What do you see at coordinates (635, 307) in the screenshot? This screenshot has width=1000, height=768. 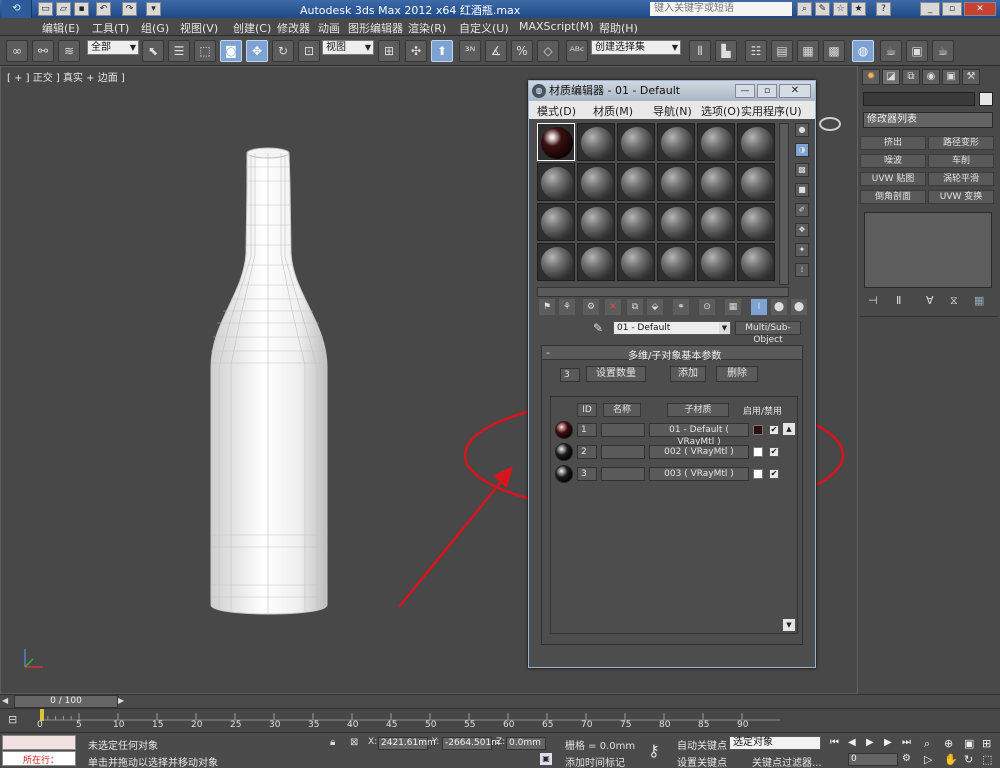 I see `make-copy-icon: ⧉` at bounding box center [635, 307].